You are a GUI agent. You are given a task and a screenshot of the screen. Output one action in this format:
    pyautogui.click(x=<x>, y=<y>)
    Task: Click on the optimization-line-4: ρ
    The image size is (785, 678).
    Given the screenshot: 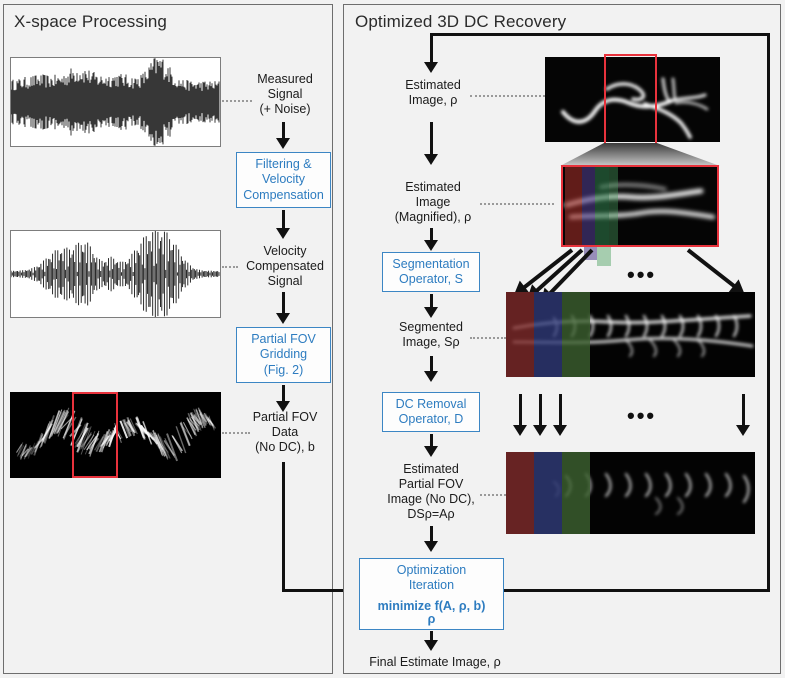 What is the action you would take?
    pyautogui.click(x=431, y=619)
    